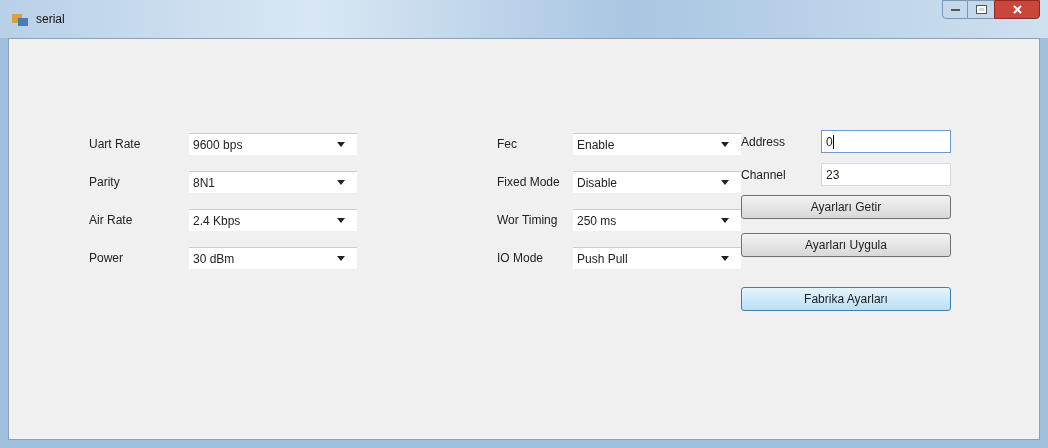  Describe the element at coordinates (846, 299) in the screenshot. I see `action-button: Fabrika Ayarları` at that location.